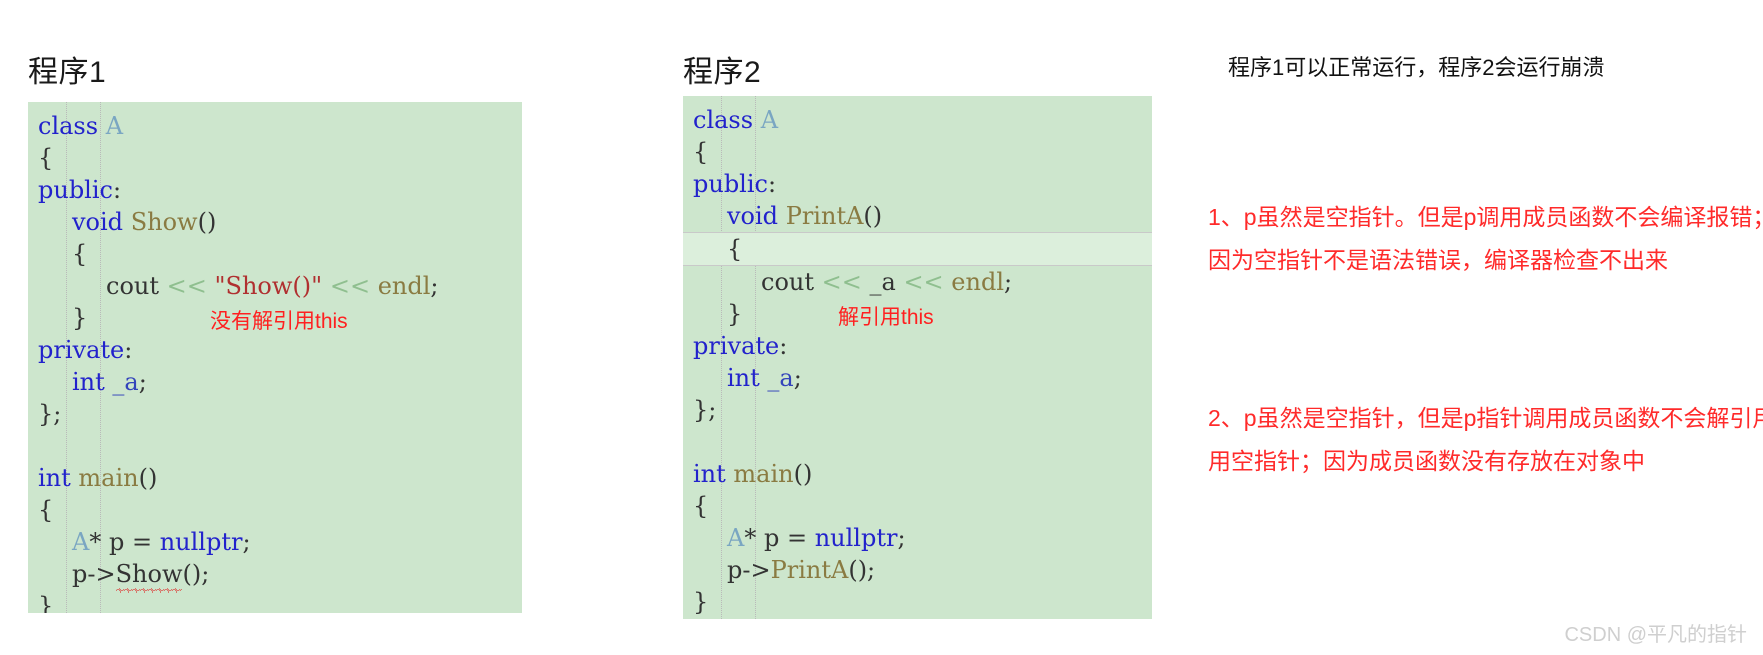  I want to click on program-1-title: 程序1, so click(67, 72).